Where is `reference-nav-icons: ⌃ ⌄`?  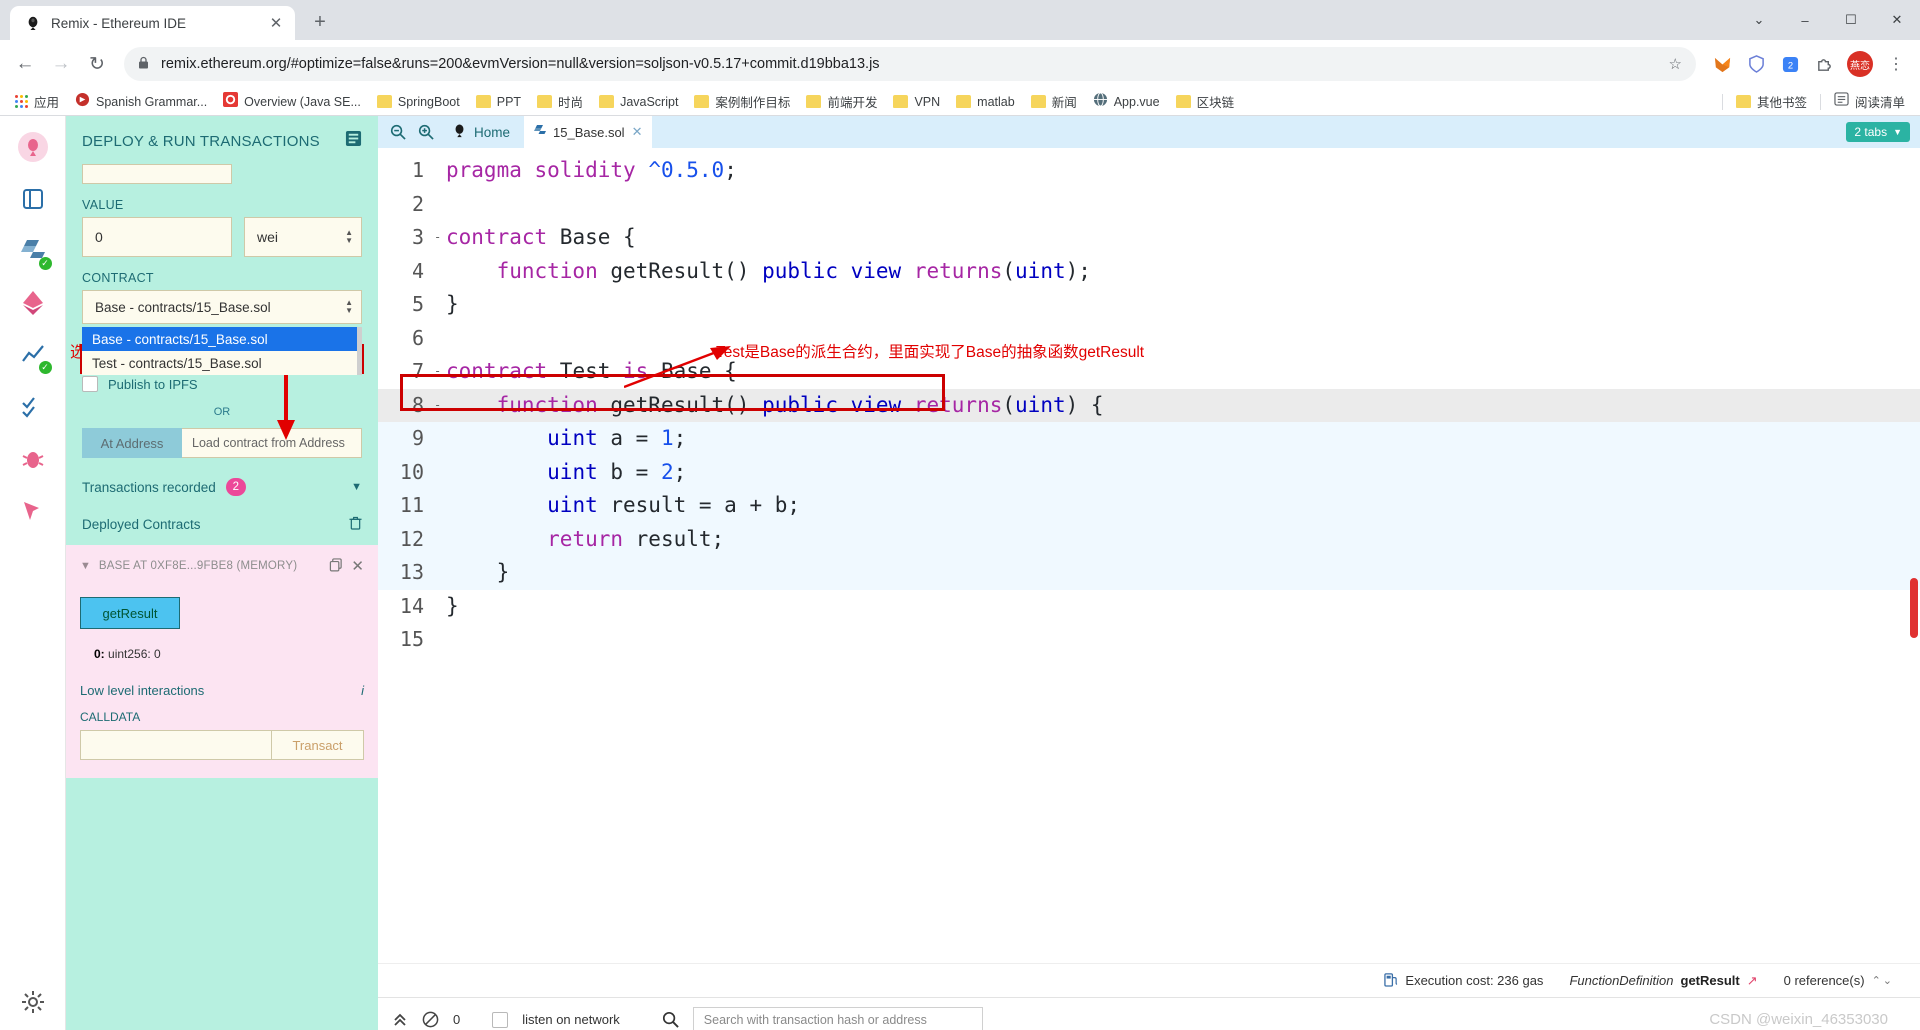 reference-nav-icons: ⌃ ⌄ is located at coordinates (1882, 980).